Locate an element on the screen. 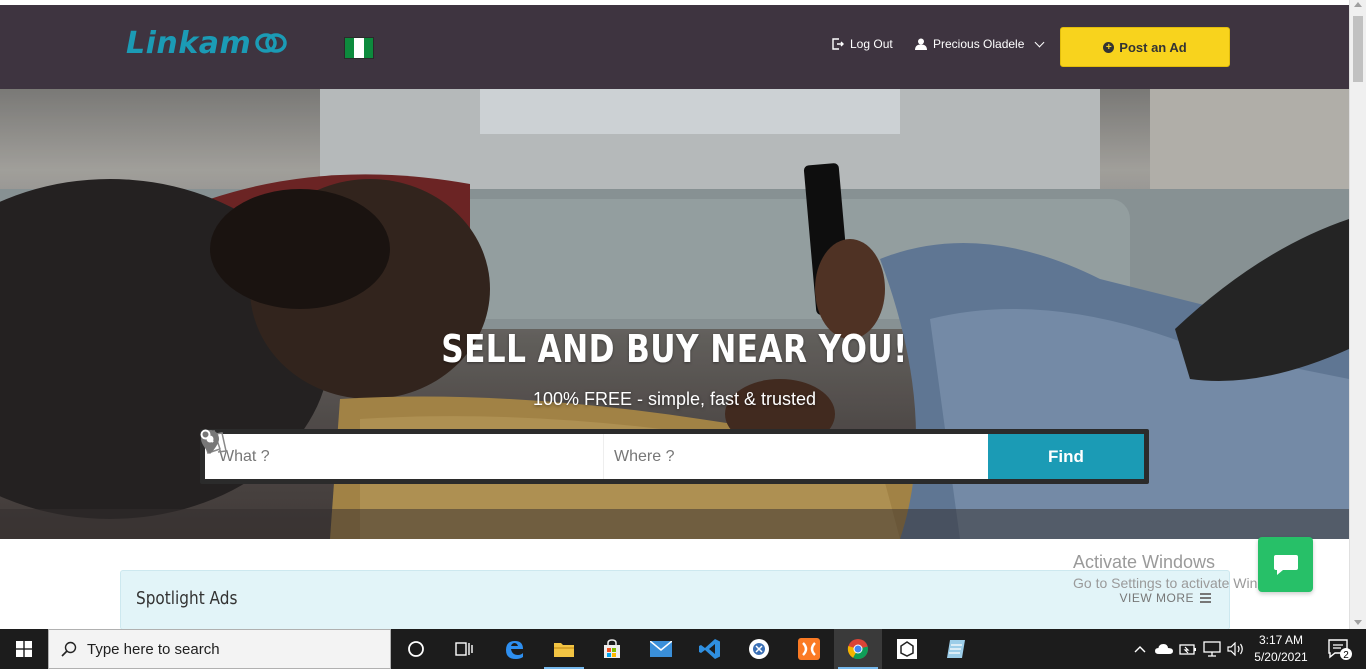 The height and width of the screenshot is (669, 1366). user-icon is located at coordinates (921, 44).